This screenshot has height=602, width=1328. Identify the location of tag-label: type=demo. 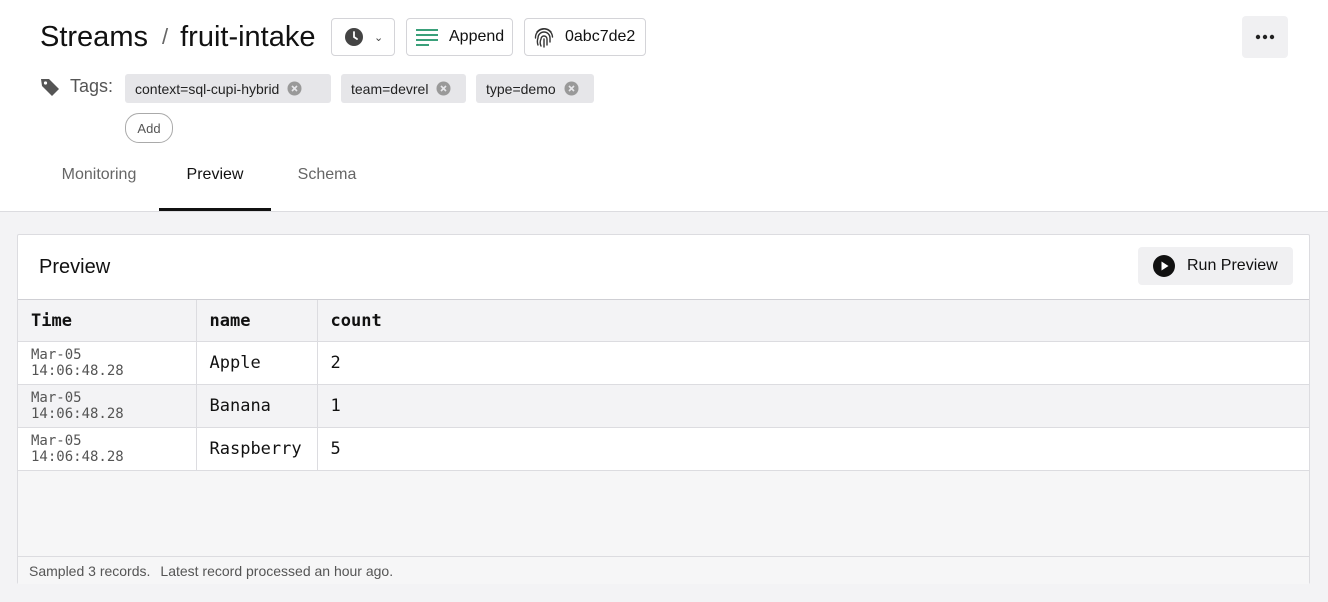
(521, 88).